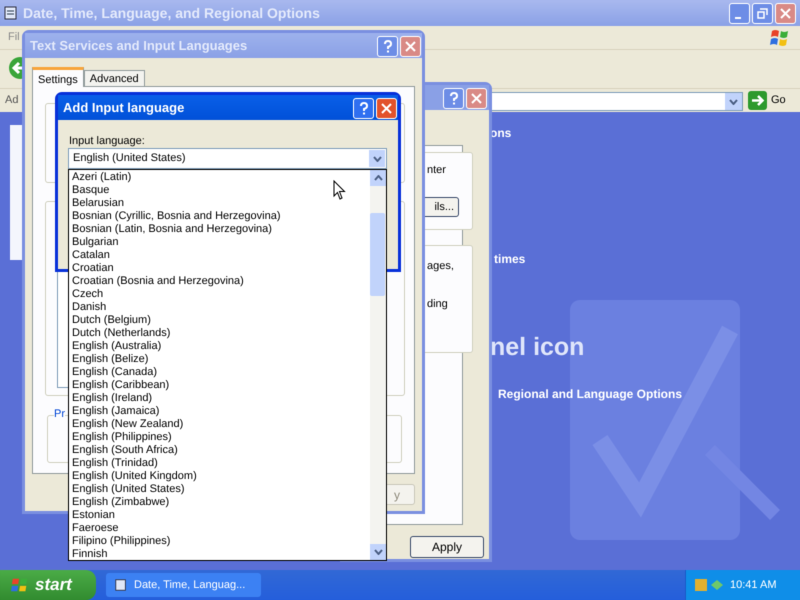 The image size is (800, 600). What do you see at coordinates (447, 547) in the screenshot?
I see `apply-button: Apply` at bounding box center [447, 547].